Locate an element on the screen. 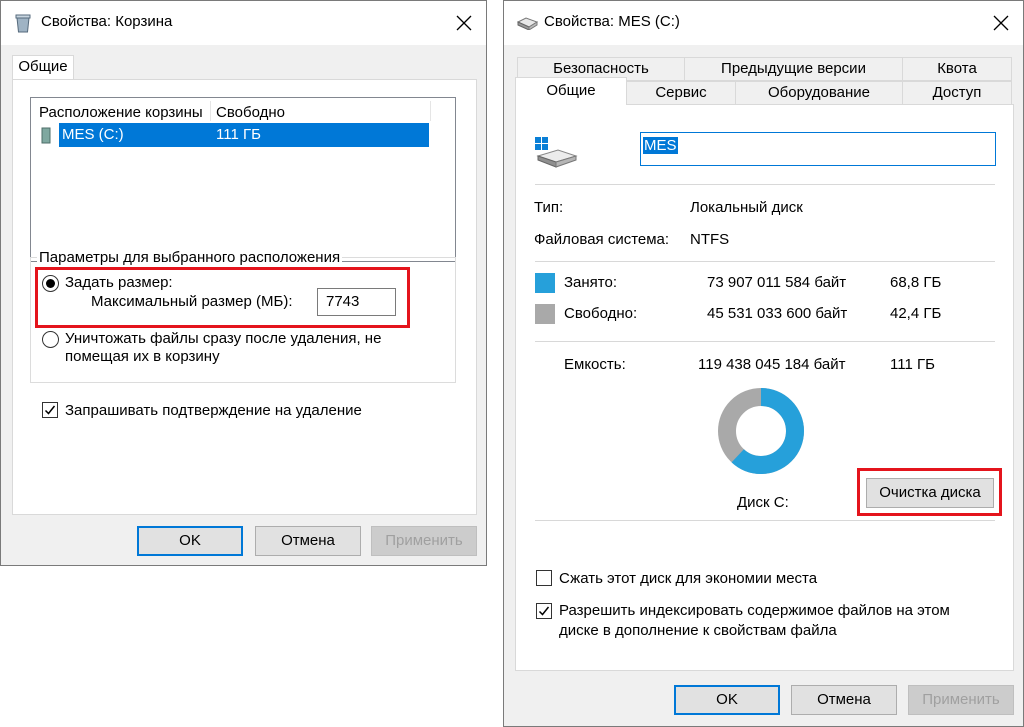 The image size is (1024, 727). fs-value: NTFS is located at coordinates (710, 239).